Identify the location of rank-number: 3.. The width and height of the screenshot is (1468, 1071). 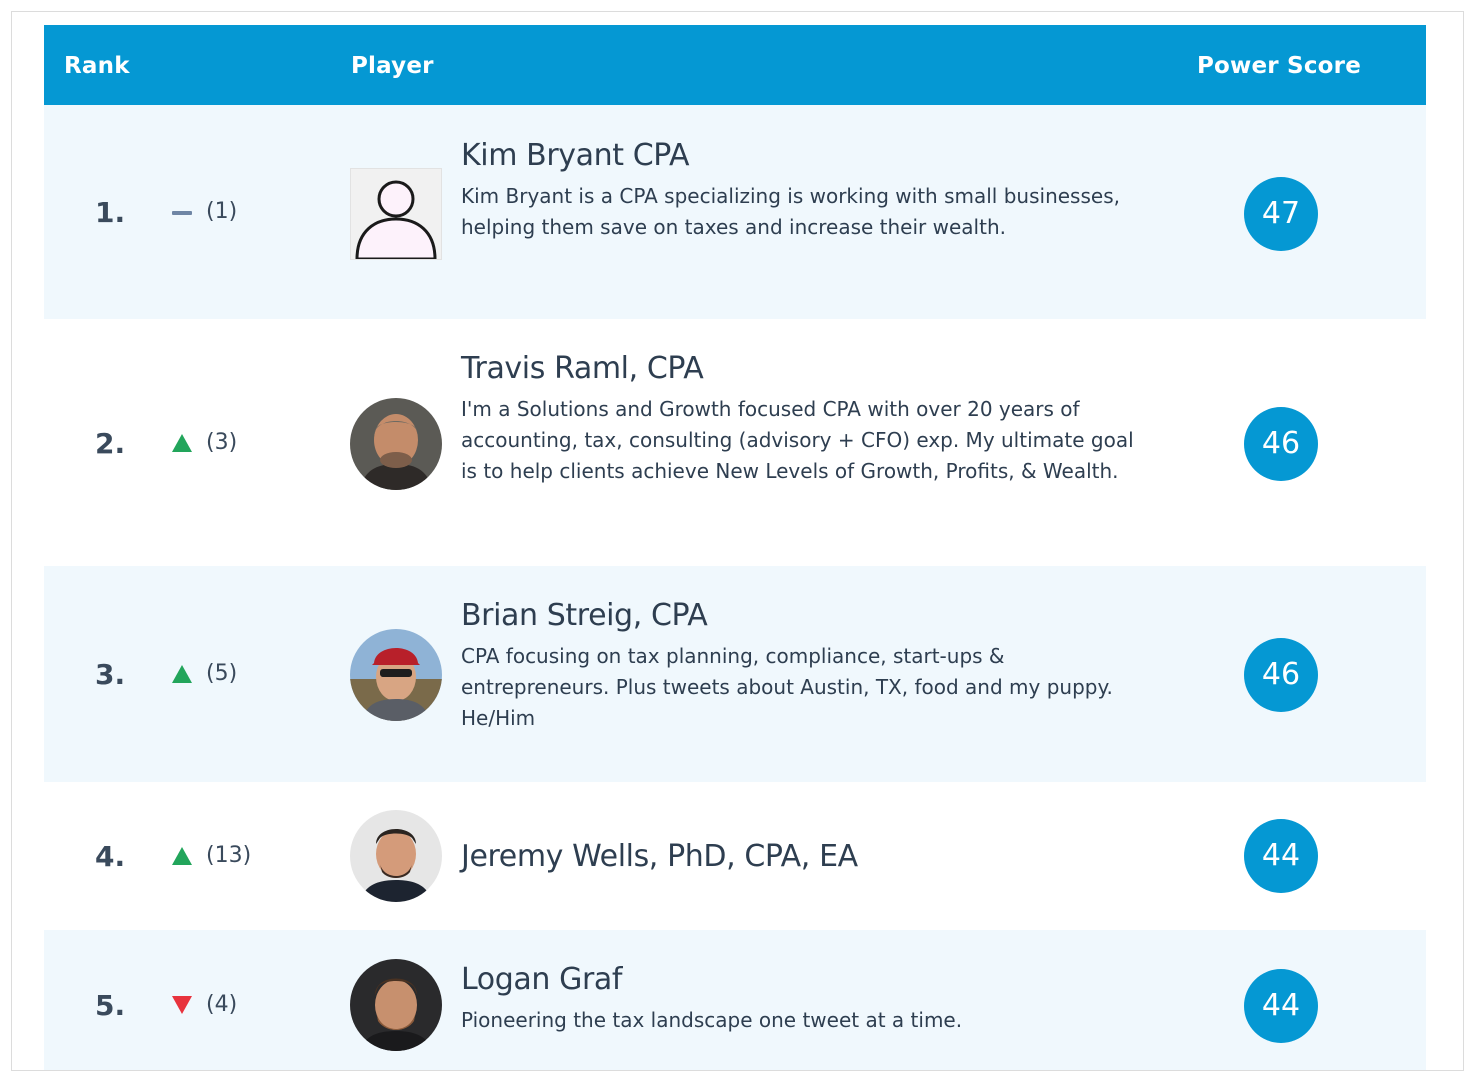
(110, 674).